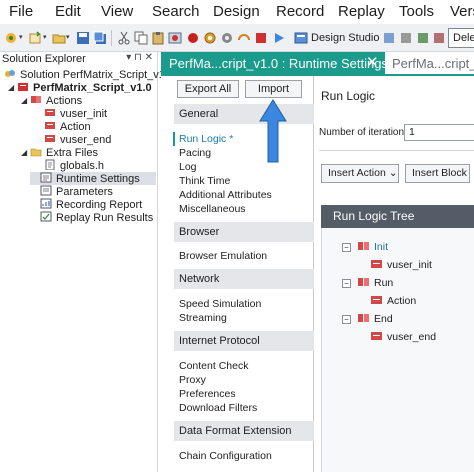 Image resolution: width=474 pixels, height=472 pixels. Describe the element at coordinates (244, 38) in the screenshot. I see `replay-icon` at that location.